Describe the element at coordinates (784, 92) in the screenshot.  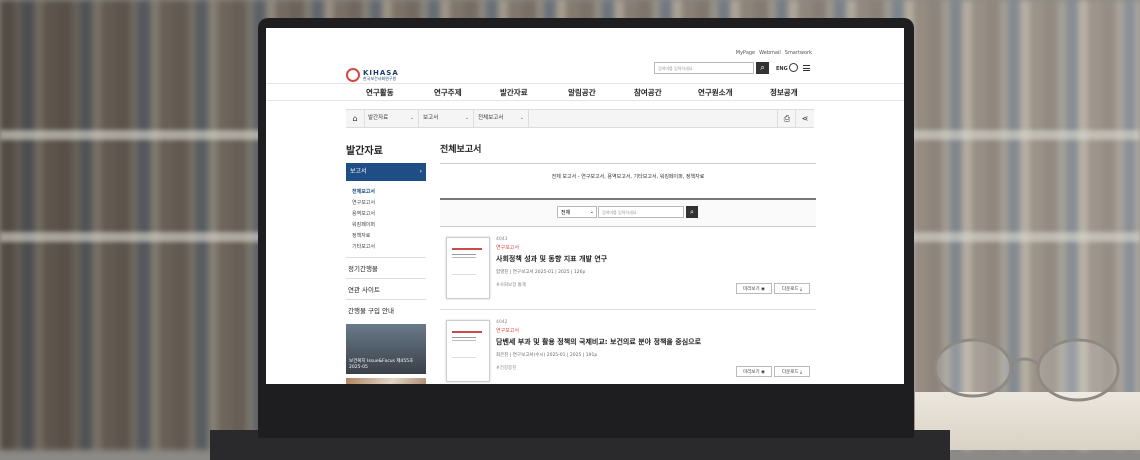
I see `gnb-item: 정보공개` at that location.